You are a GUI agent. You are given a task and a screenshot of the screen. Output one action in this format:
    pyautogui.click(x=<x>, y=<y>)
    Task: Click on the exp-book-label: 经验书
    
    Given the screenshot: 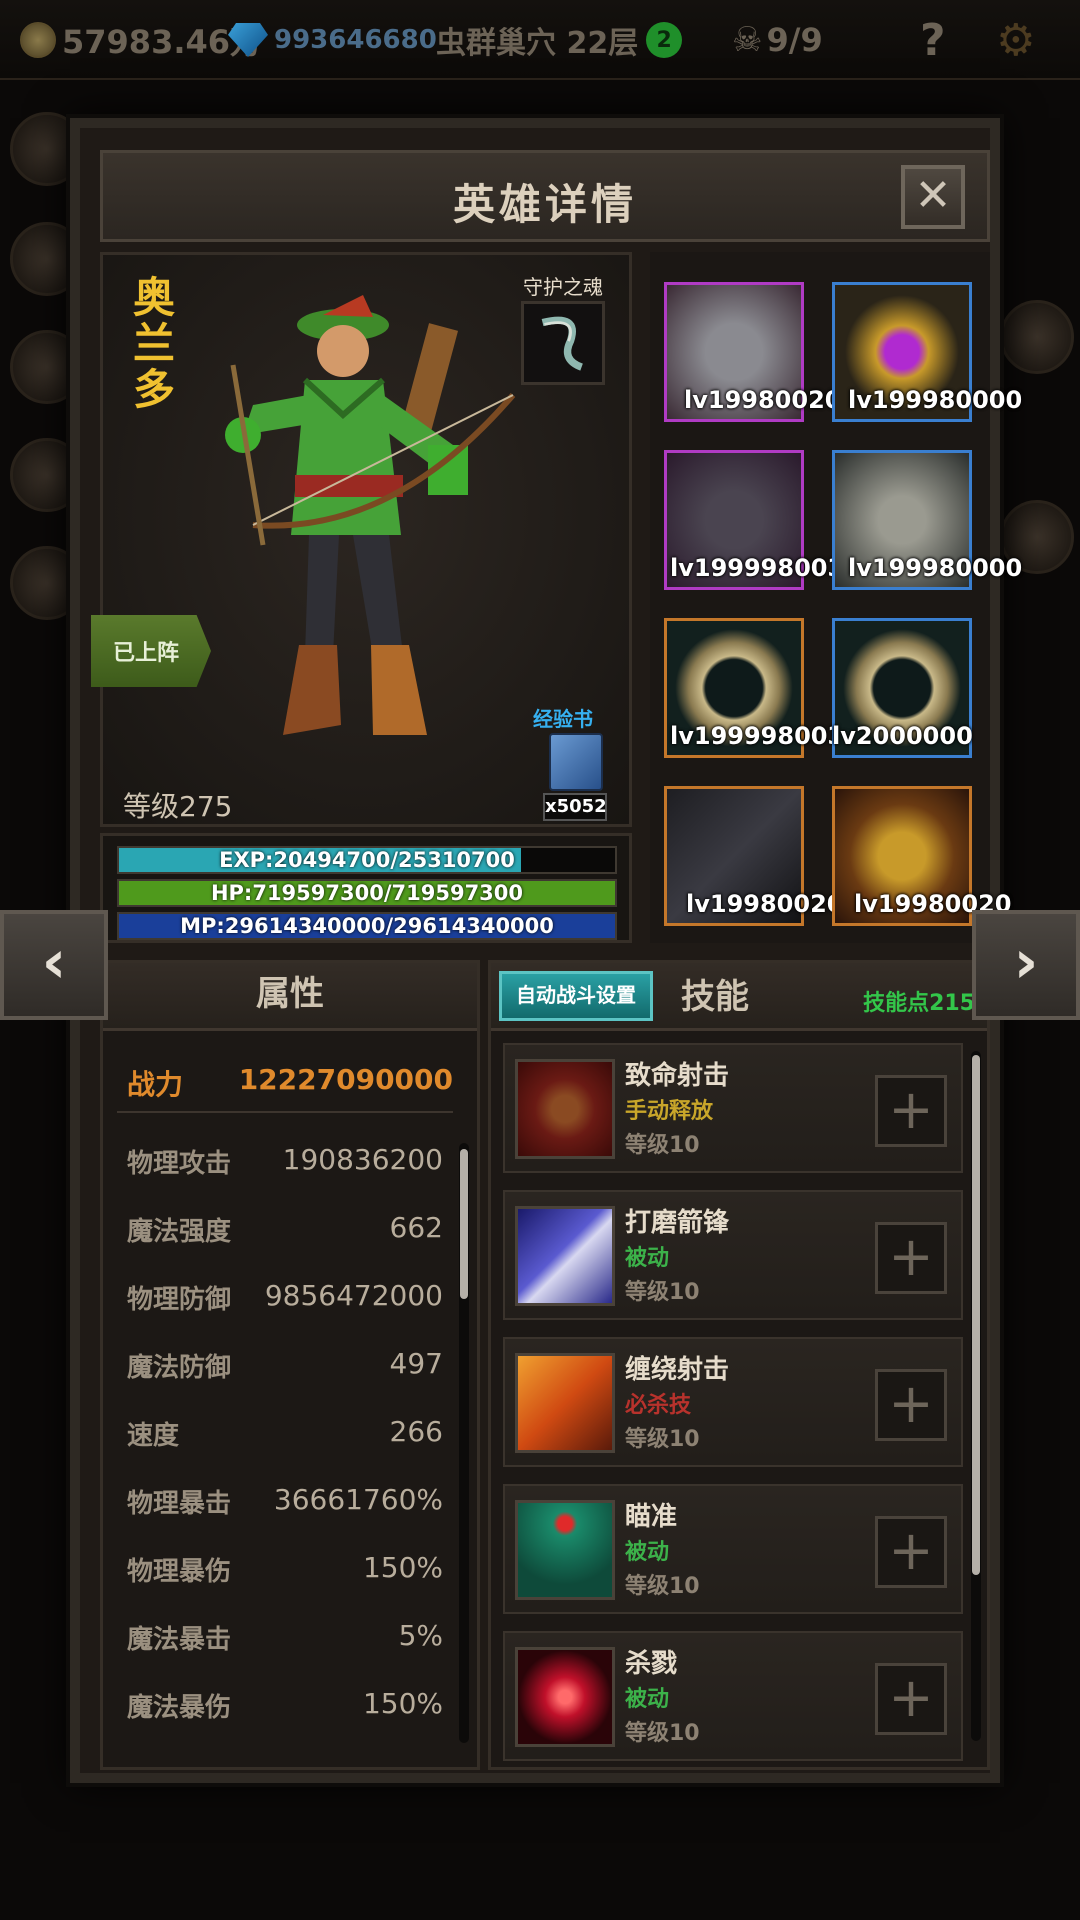 What is the action you would take?
    pyautogui.click(x=563, y=719)
    